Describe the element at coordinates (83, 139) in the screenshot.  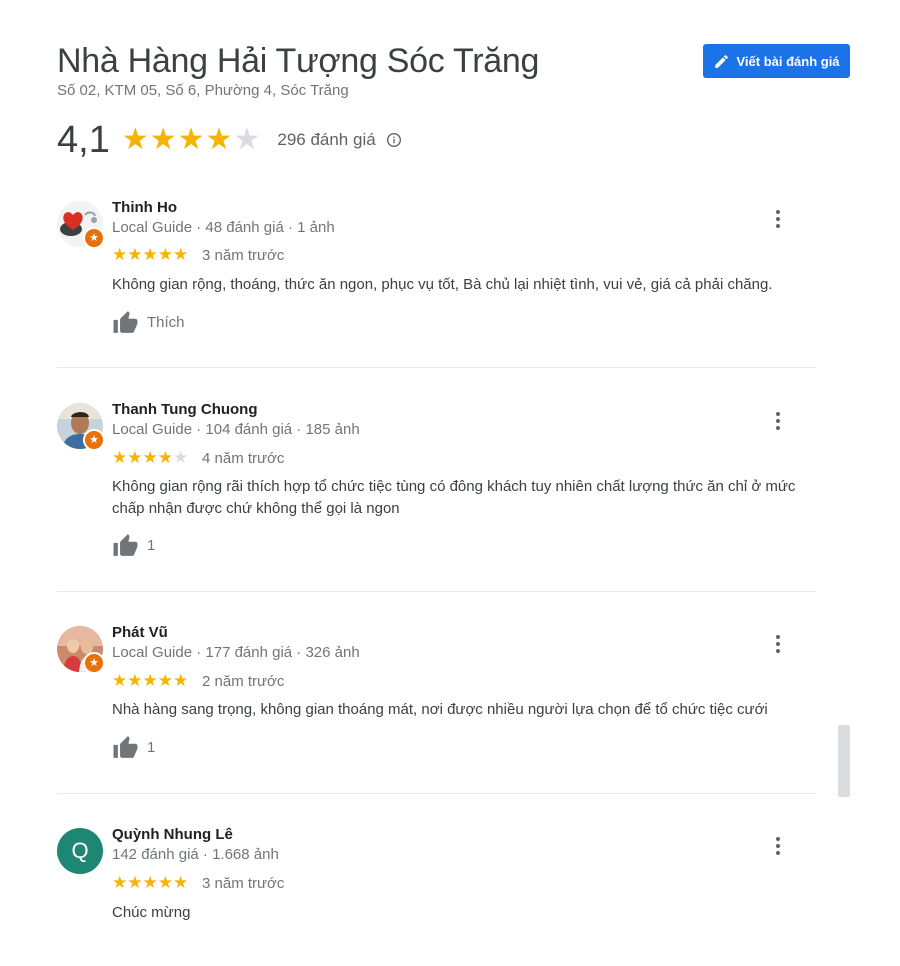
I see `rating-value: 4,1` at that location.